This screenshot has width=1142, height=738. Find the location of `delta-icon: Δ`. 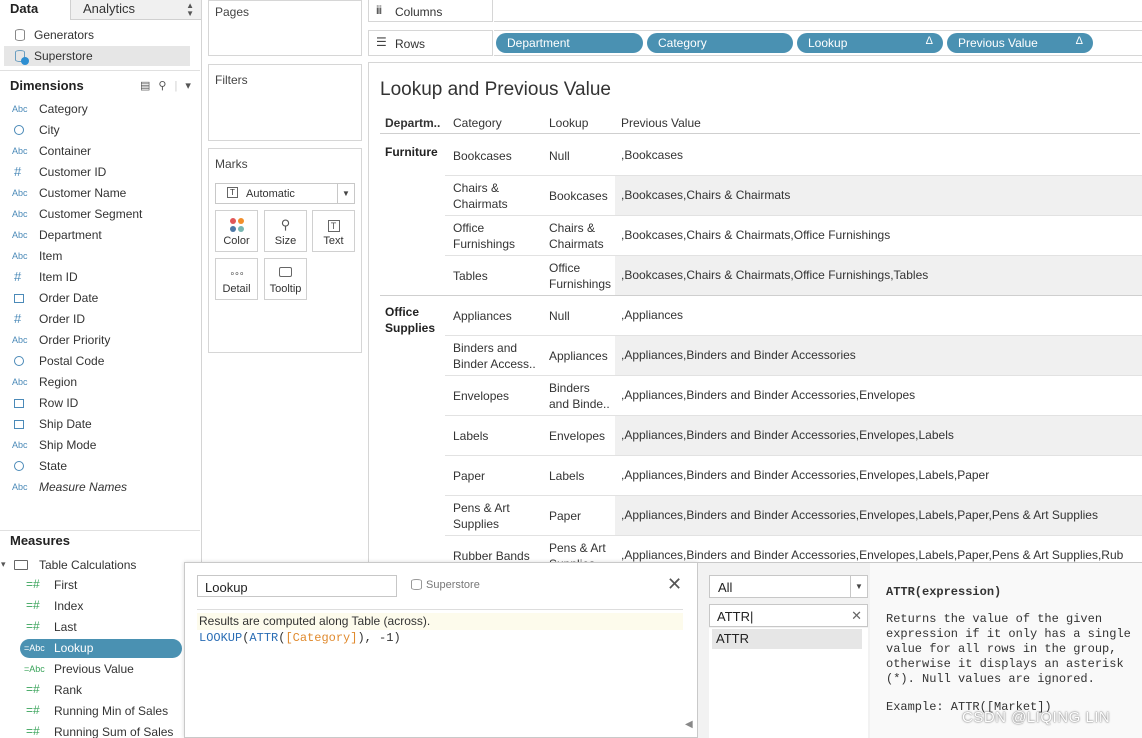

delta-icon: Δ is located at coordinates (1079, 41).